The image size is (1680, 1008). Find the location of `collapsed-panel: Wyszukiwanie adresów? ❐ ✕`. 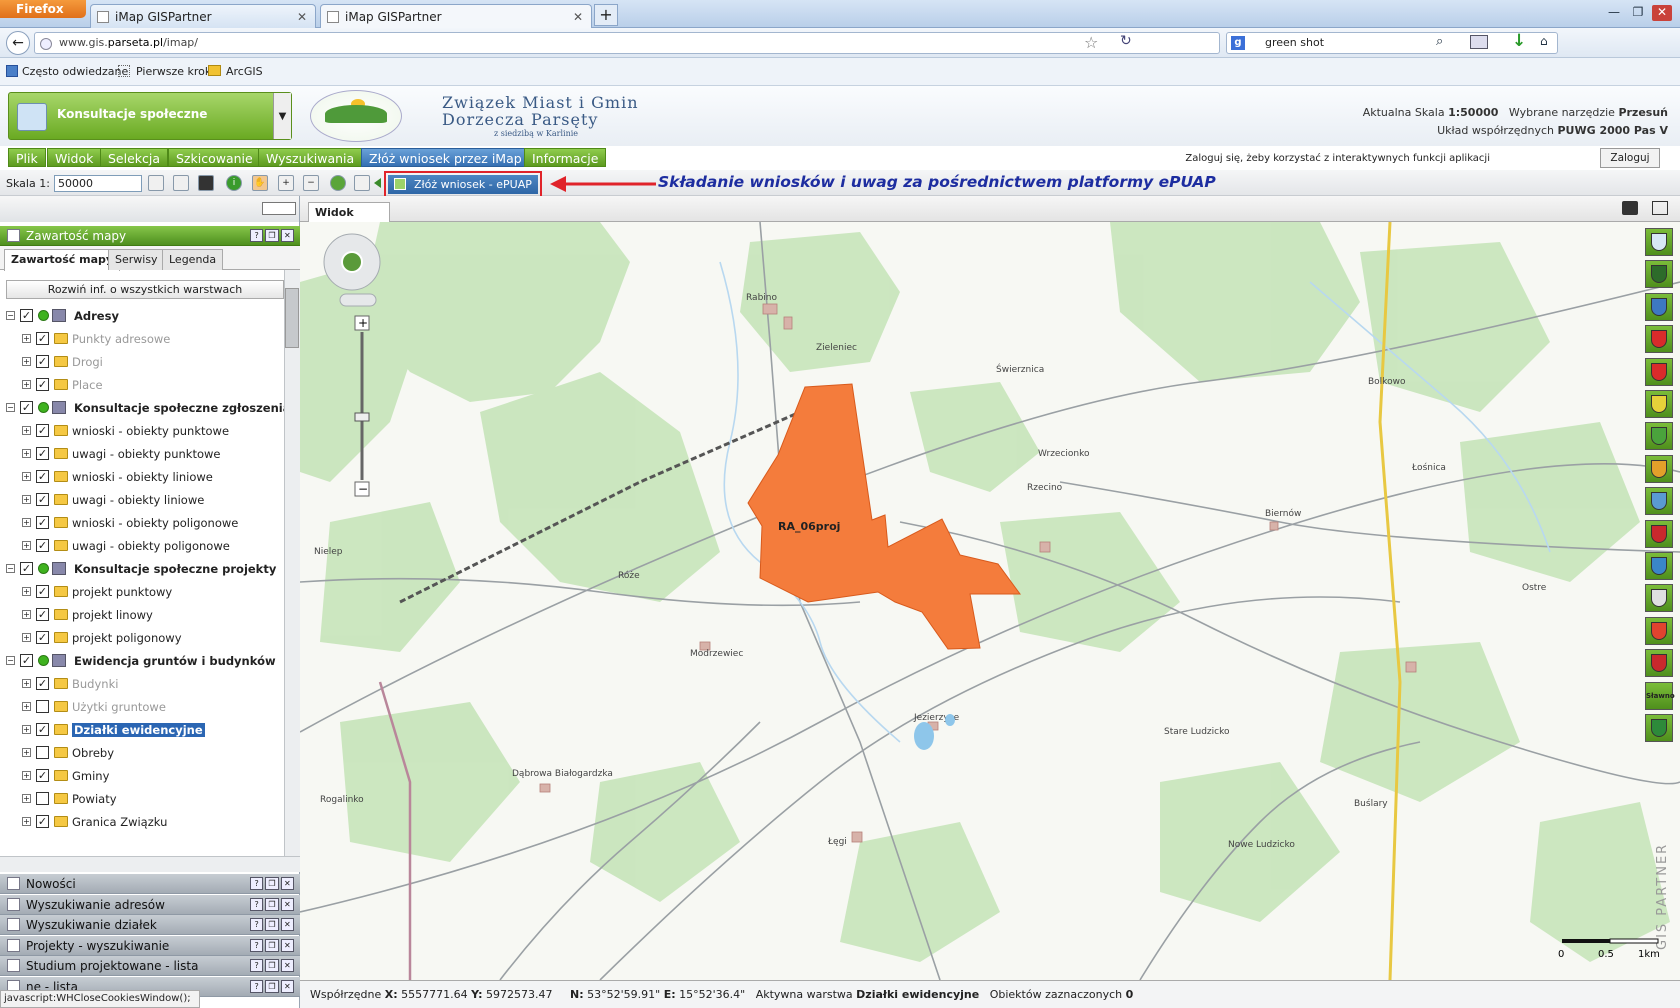

collapsed-panel: Wyszukiwanie adresów? ❐ ✕ is located at coordinates (150, 904).